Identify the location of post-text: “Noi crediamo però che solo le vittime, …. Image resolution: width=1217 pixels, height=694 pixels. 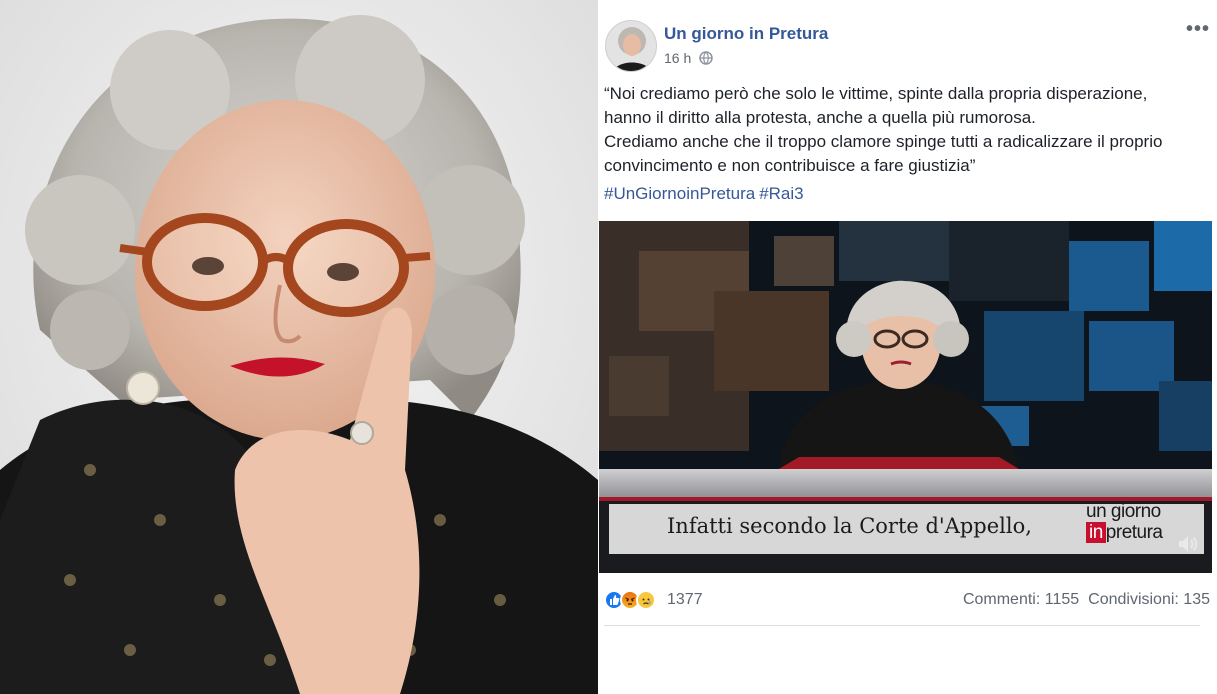
(904, 130).